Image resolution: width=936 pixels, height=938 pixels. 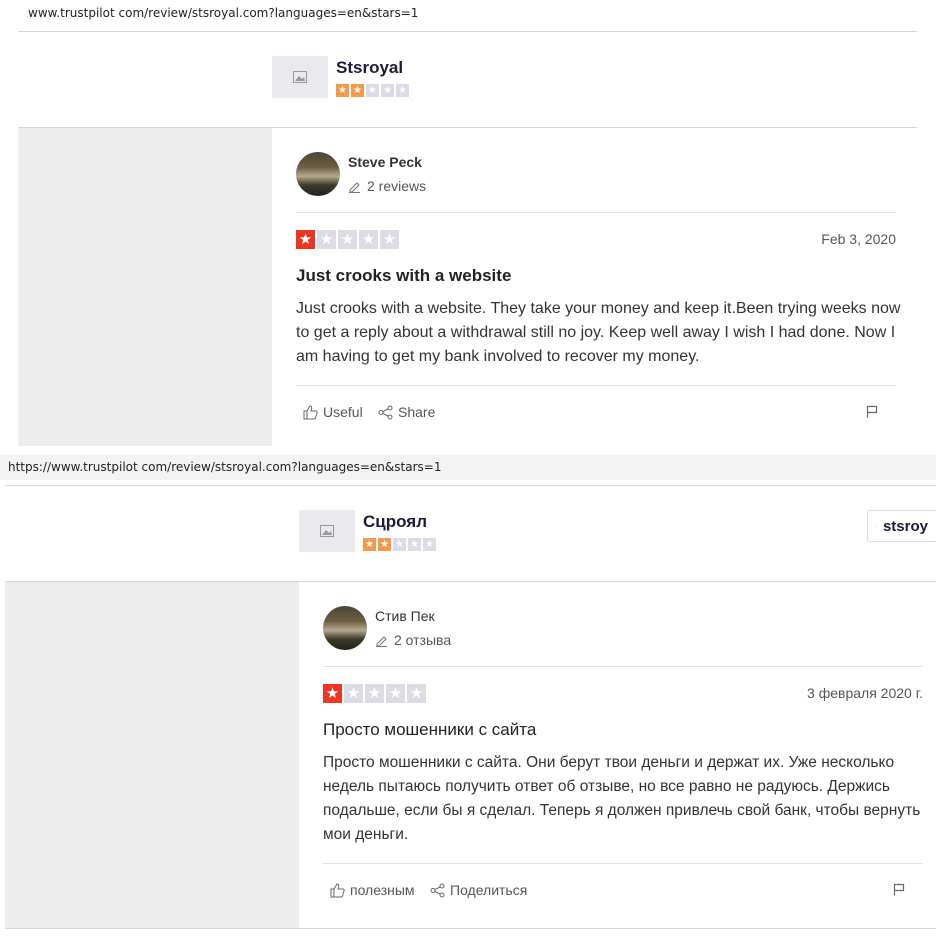 I want to click on reviewer-review-count: 2 отзыва, so click(x=413, y=640).